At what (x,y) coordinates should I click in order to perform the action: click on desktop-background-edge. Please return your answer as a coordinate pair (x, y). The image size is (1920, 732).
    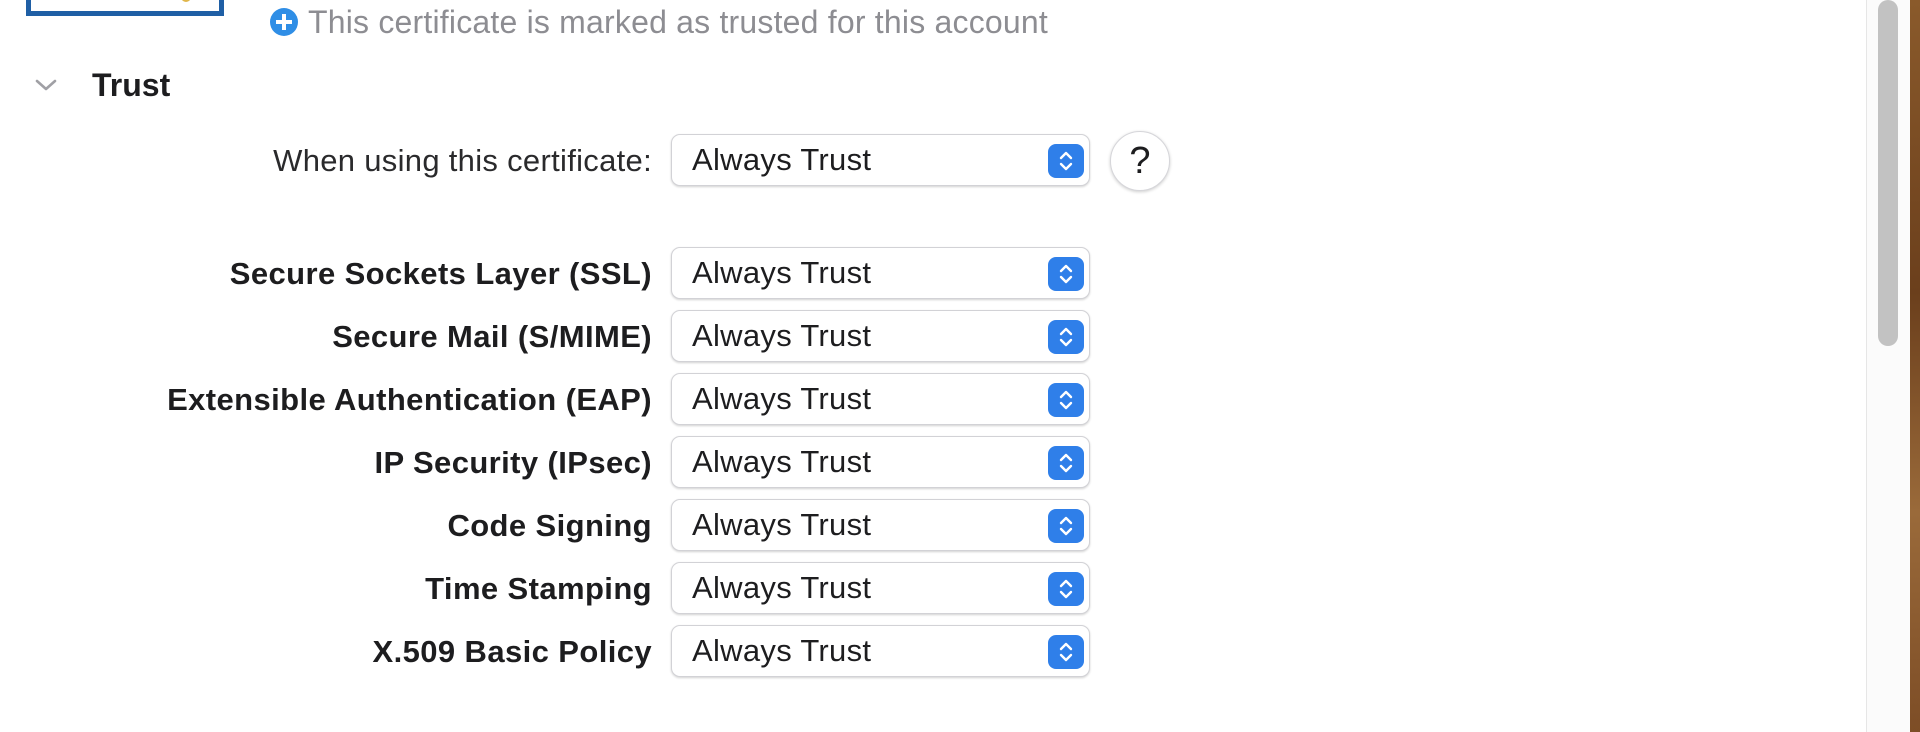
    Looking at the image, I should click on (1915, 366).